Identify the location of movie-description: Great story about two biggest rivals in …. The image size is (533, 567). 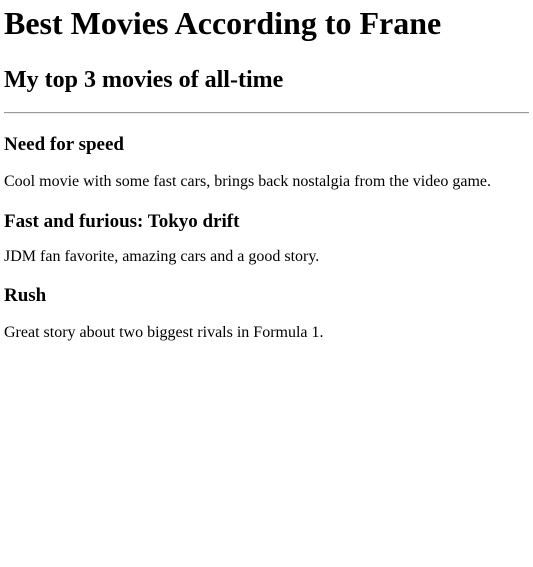
(164, 332).